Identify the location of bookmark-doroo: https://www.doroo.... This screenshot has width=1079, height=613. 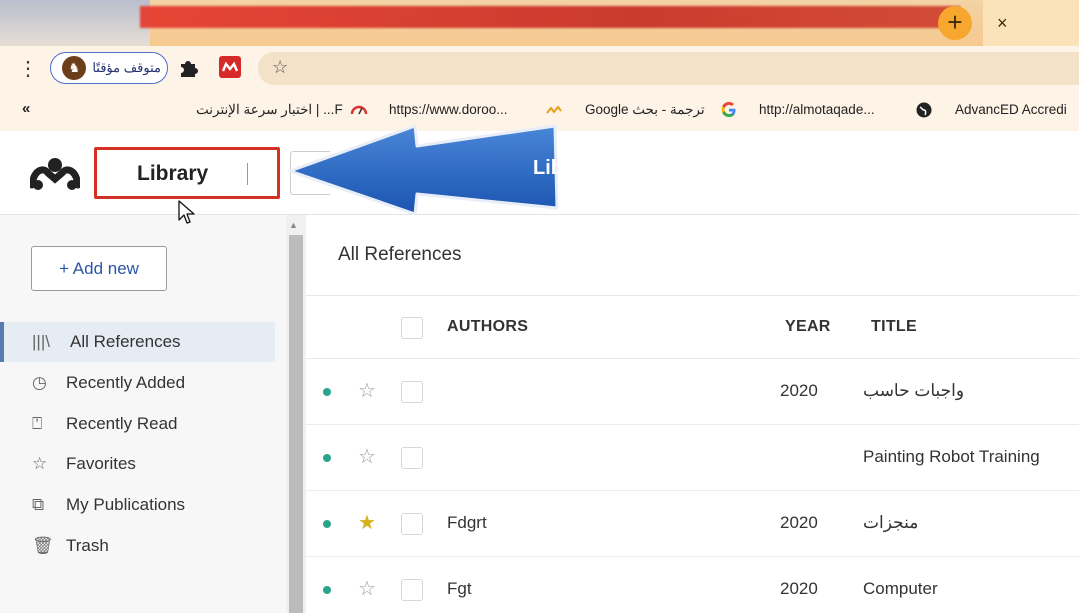
(448, 109).